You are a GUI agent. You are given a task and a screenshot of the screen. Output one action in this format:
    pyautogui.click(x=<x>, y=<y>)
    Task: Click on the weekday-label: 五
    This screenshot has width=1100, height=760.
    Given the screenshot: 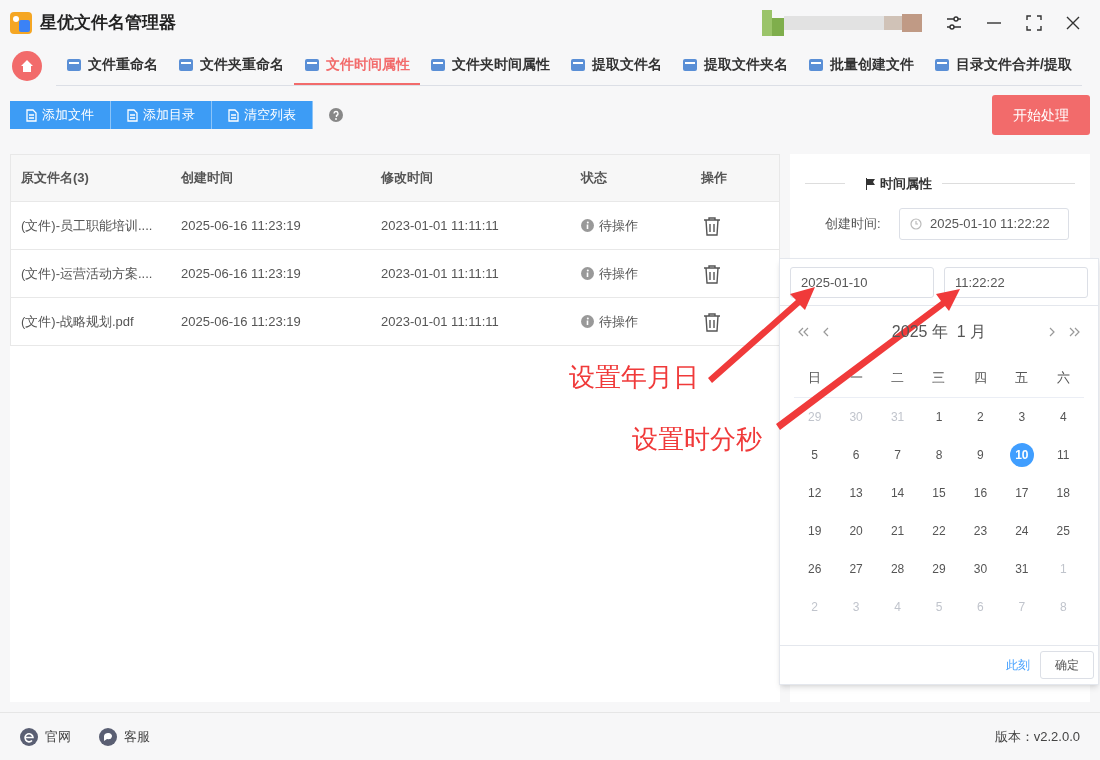 What is the action you would take?
    pyautogui.click(x=1022, y=377)
    